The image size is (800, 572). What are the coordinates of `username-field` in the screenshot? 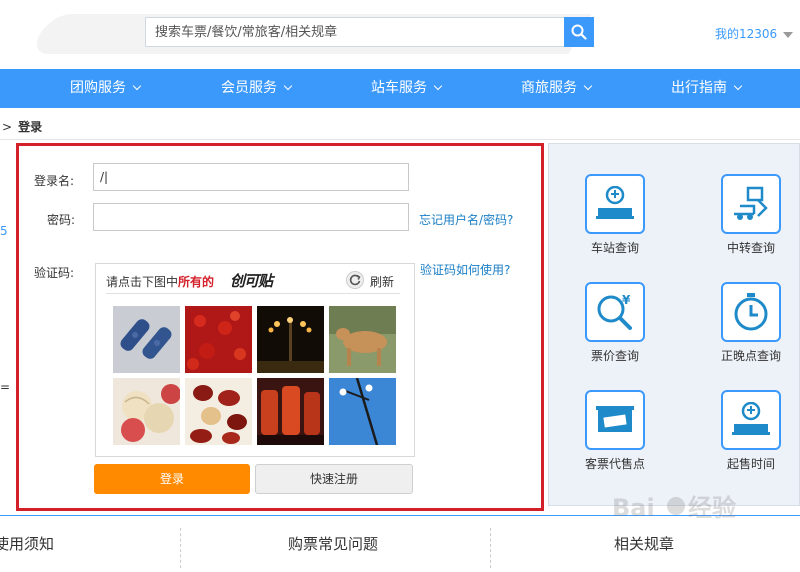 It's located at (251, 177).